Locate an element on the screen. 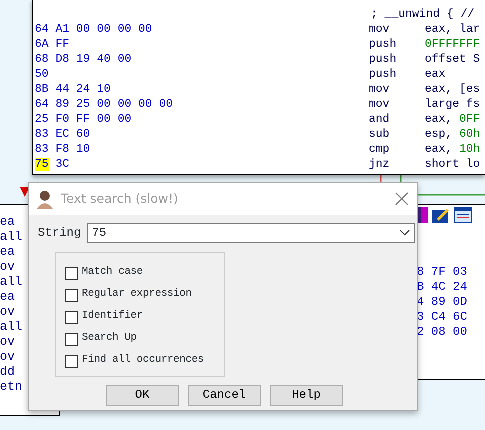  mnemonic-text: dd is located at coordinates (8, 372).